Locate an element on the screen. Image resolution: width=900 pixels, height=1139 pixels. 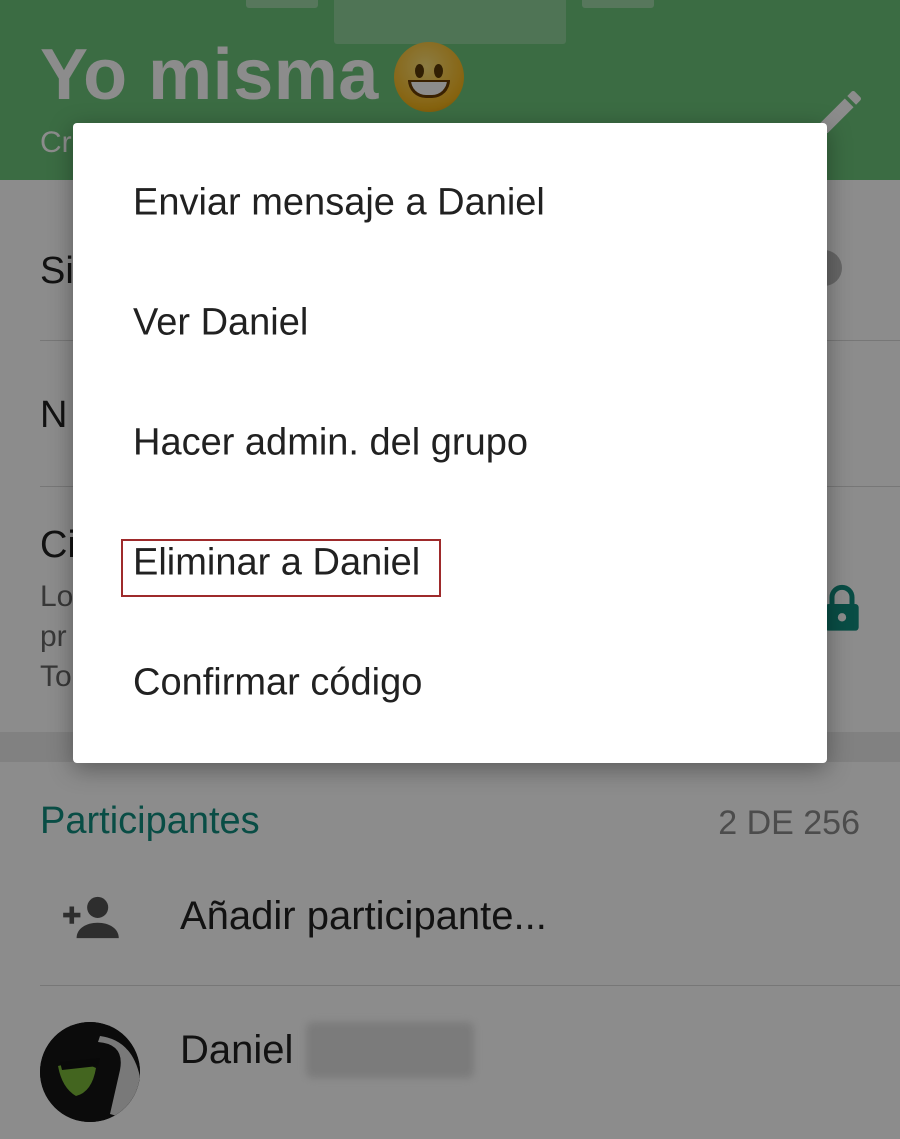
send-message-menu-item: Enviar mensaje a Daniel is located at coordinates (450, 205).